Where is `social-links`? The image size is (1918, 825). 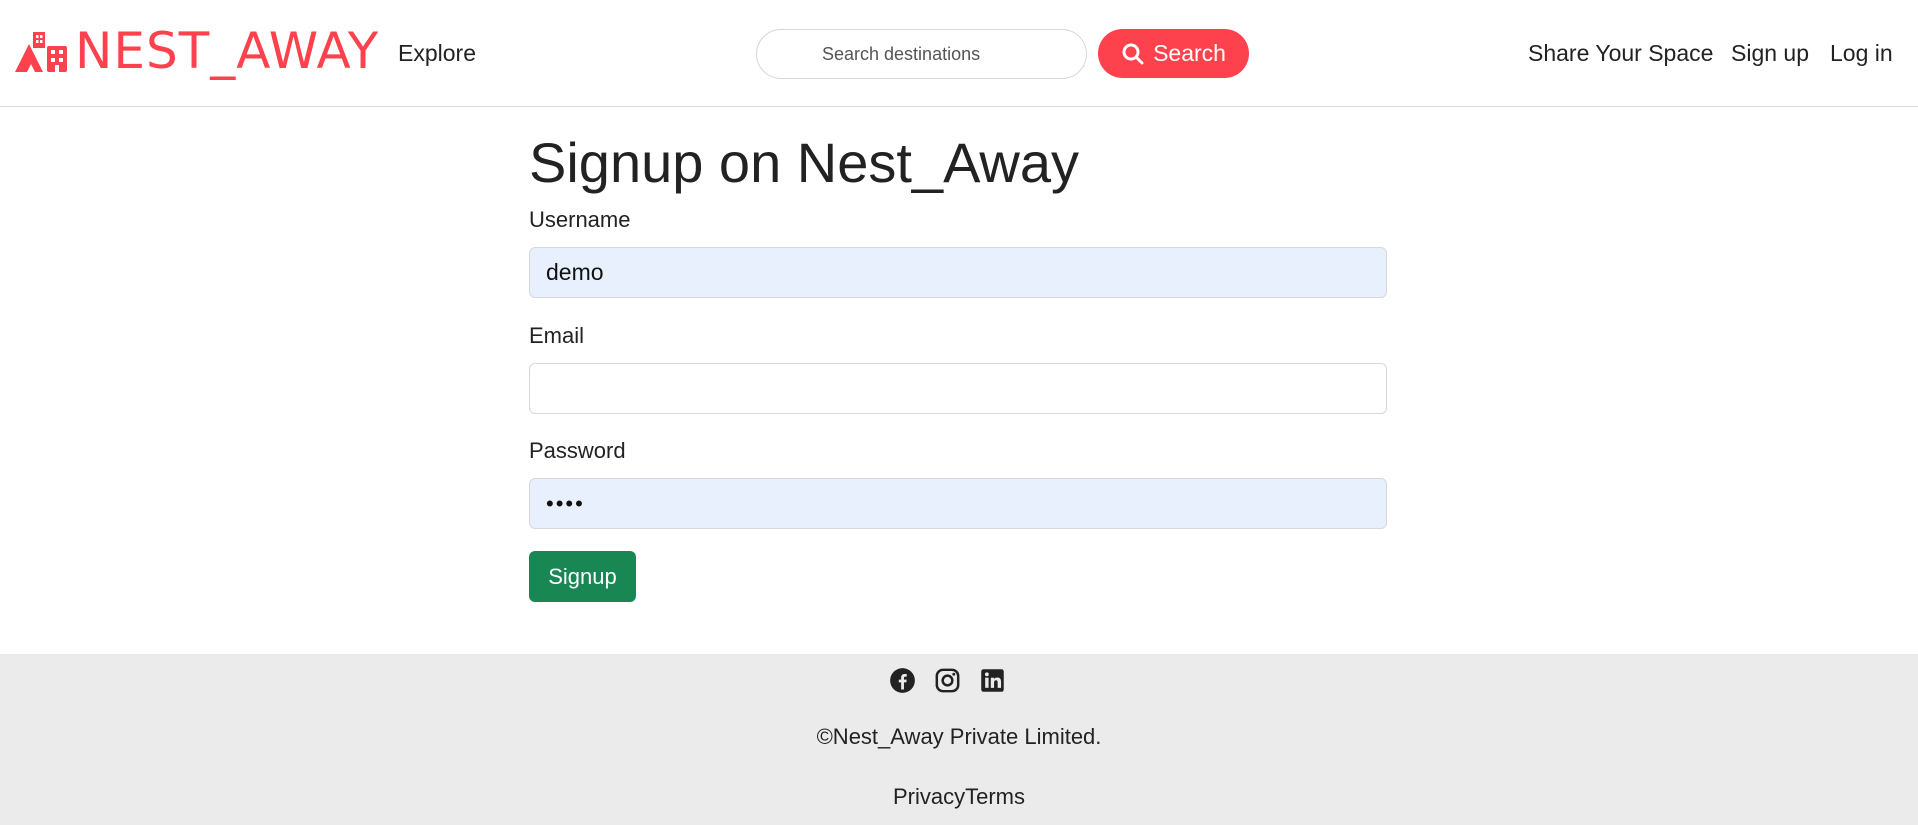 social-links is located at coordinates (947, 680).